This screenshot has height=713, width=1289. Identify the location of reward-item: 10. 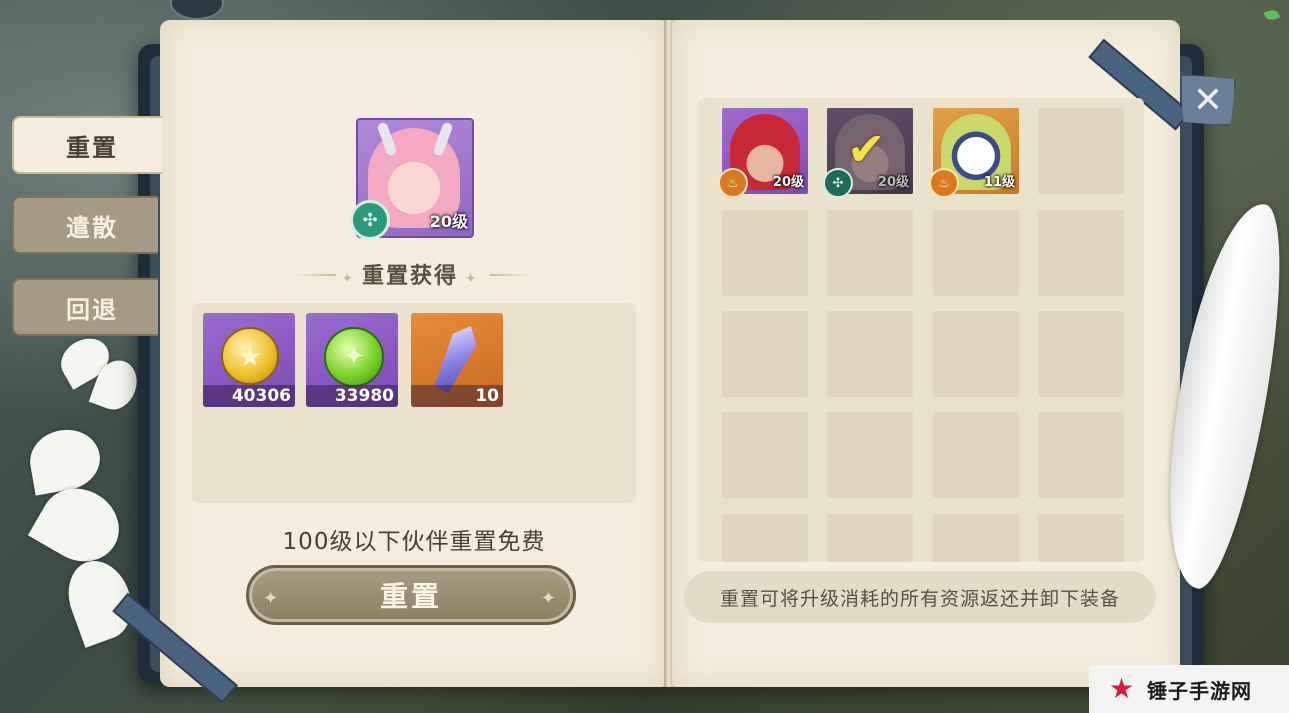
(457, 360).